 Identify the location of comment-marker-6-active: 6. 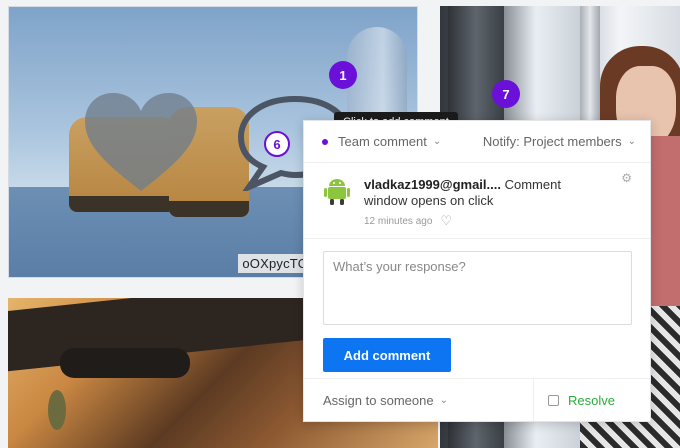
(277, 144).